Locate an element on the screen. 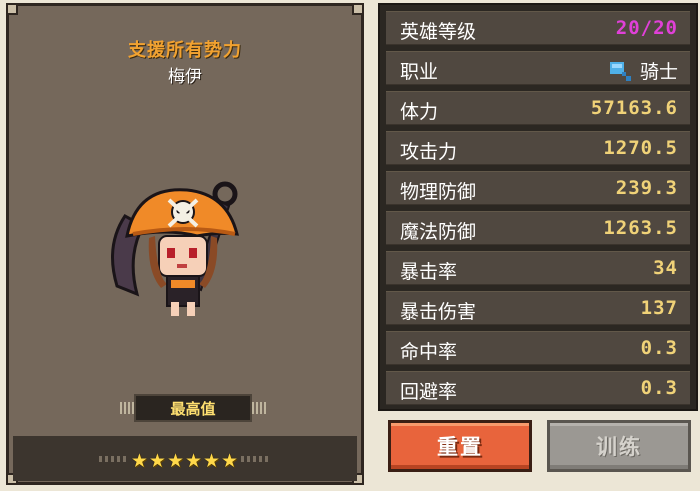 The width and height of the screenshot is (700, 491). stat-row-accuracy: 命中率 0.3 is located at coordinates (538, 348).